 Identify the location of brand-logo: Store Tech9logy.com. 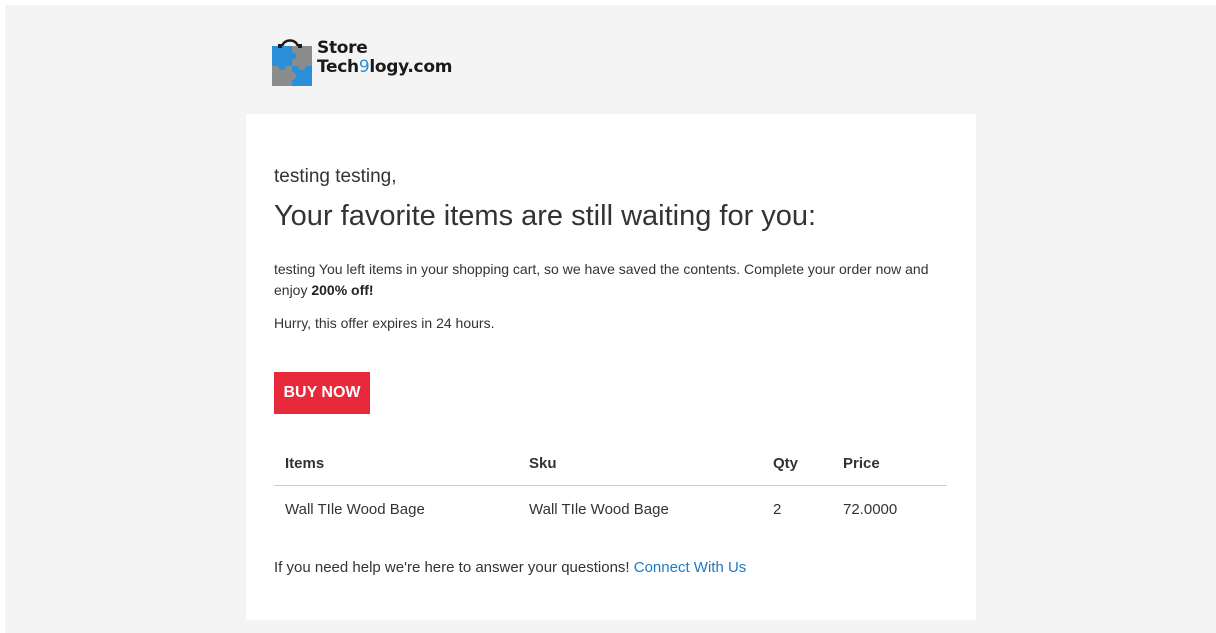
(377, 64).